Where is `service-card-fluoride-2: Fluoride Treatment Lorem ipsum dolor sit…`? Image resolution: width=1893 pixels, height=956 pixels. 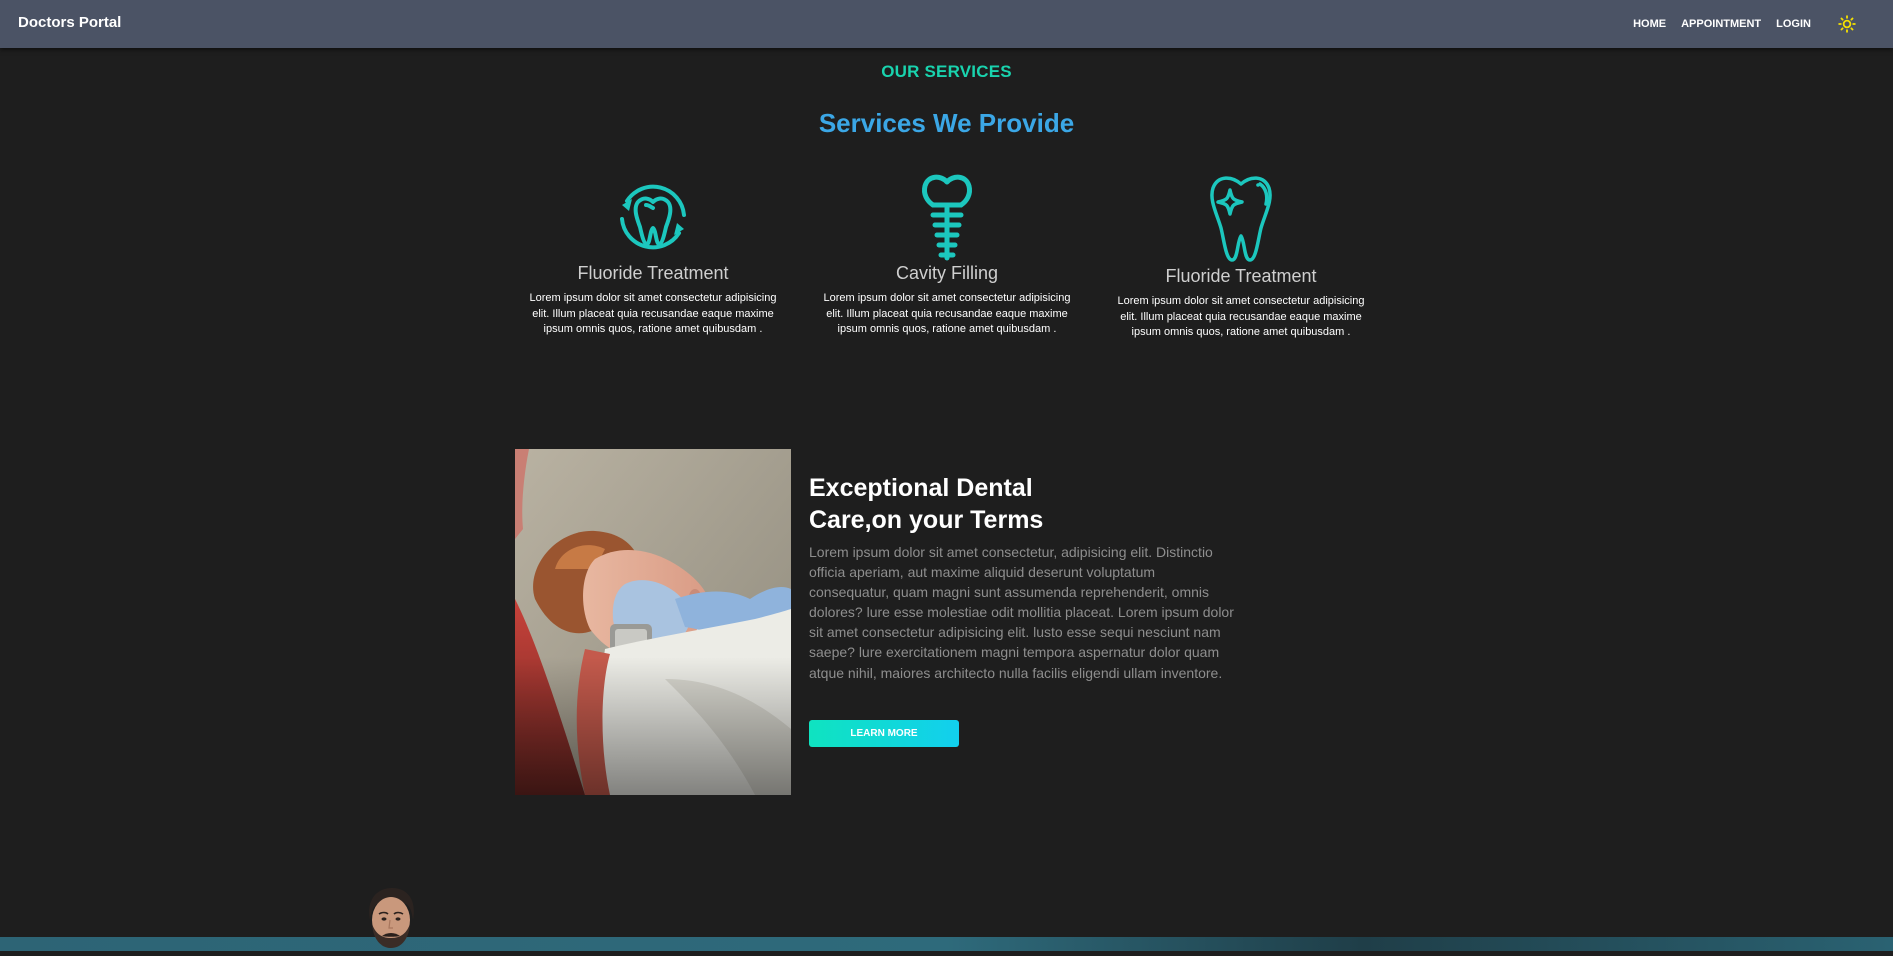
service-card-fluoride-2: Fluoride Treatment Lorem ipsum dolor sit… is located at coordinates (1241, 256).